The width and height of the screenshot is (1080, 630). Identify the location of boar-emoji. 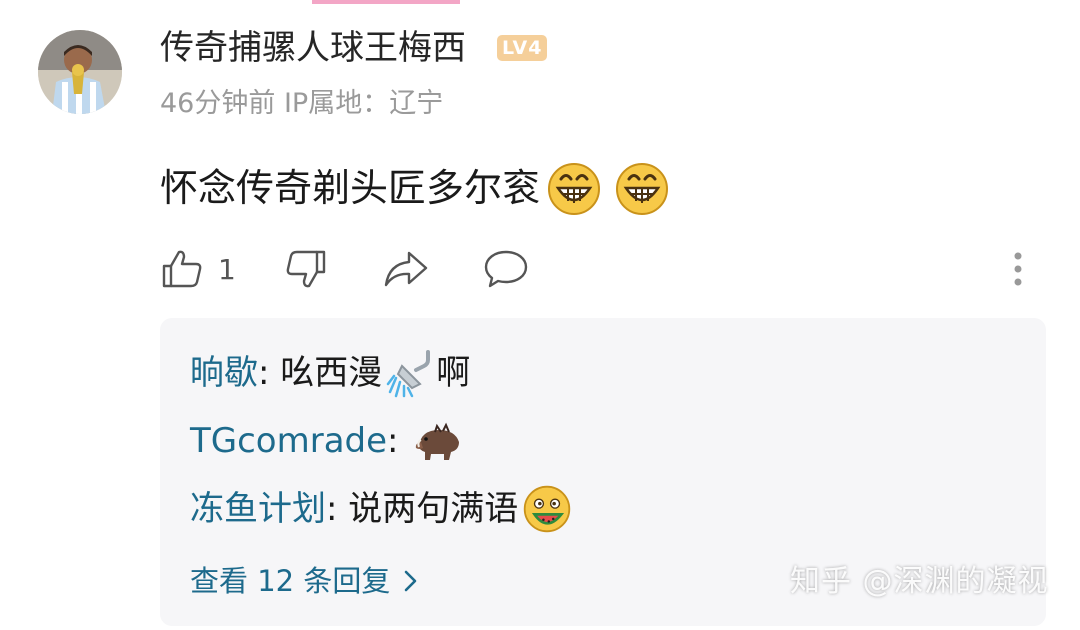
(438, 441).